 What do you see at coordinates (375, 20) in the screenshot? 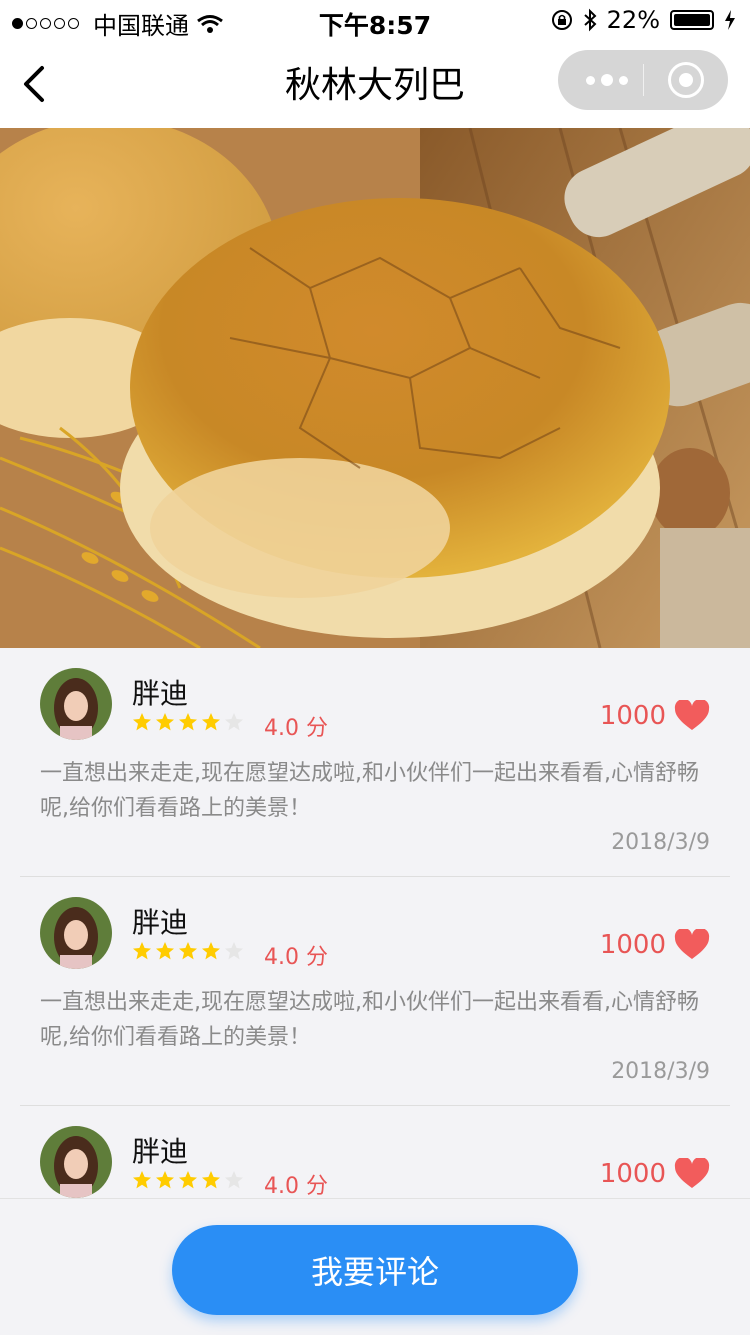
I see `status-bar: 中国联通 下午8:57 22%` at bounding box center [375, 20].